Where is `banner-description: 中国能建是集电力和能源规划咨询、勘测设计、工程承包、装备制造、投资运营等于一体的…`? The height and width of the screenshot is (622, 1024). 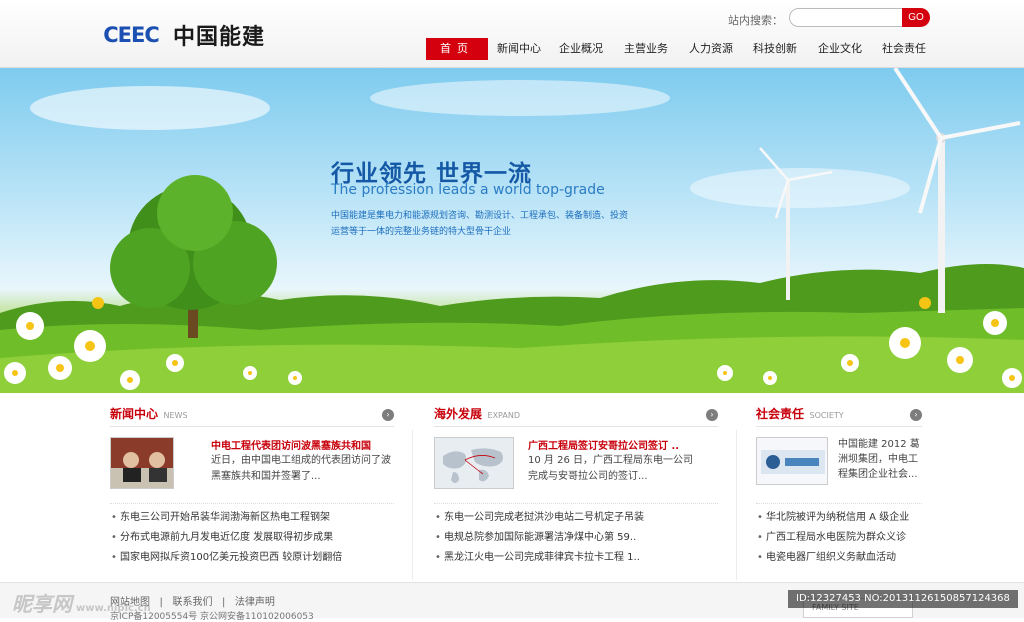 banner-description: 中国能建是集电力和能源规划咨询、勘测设计、工程承包、装备制造、投资运营等于一体的… is located at coordinates (480, 224).